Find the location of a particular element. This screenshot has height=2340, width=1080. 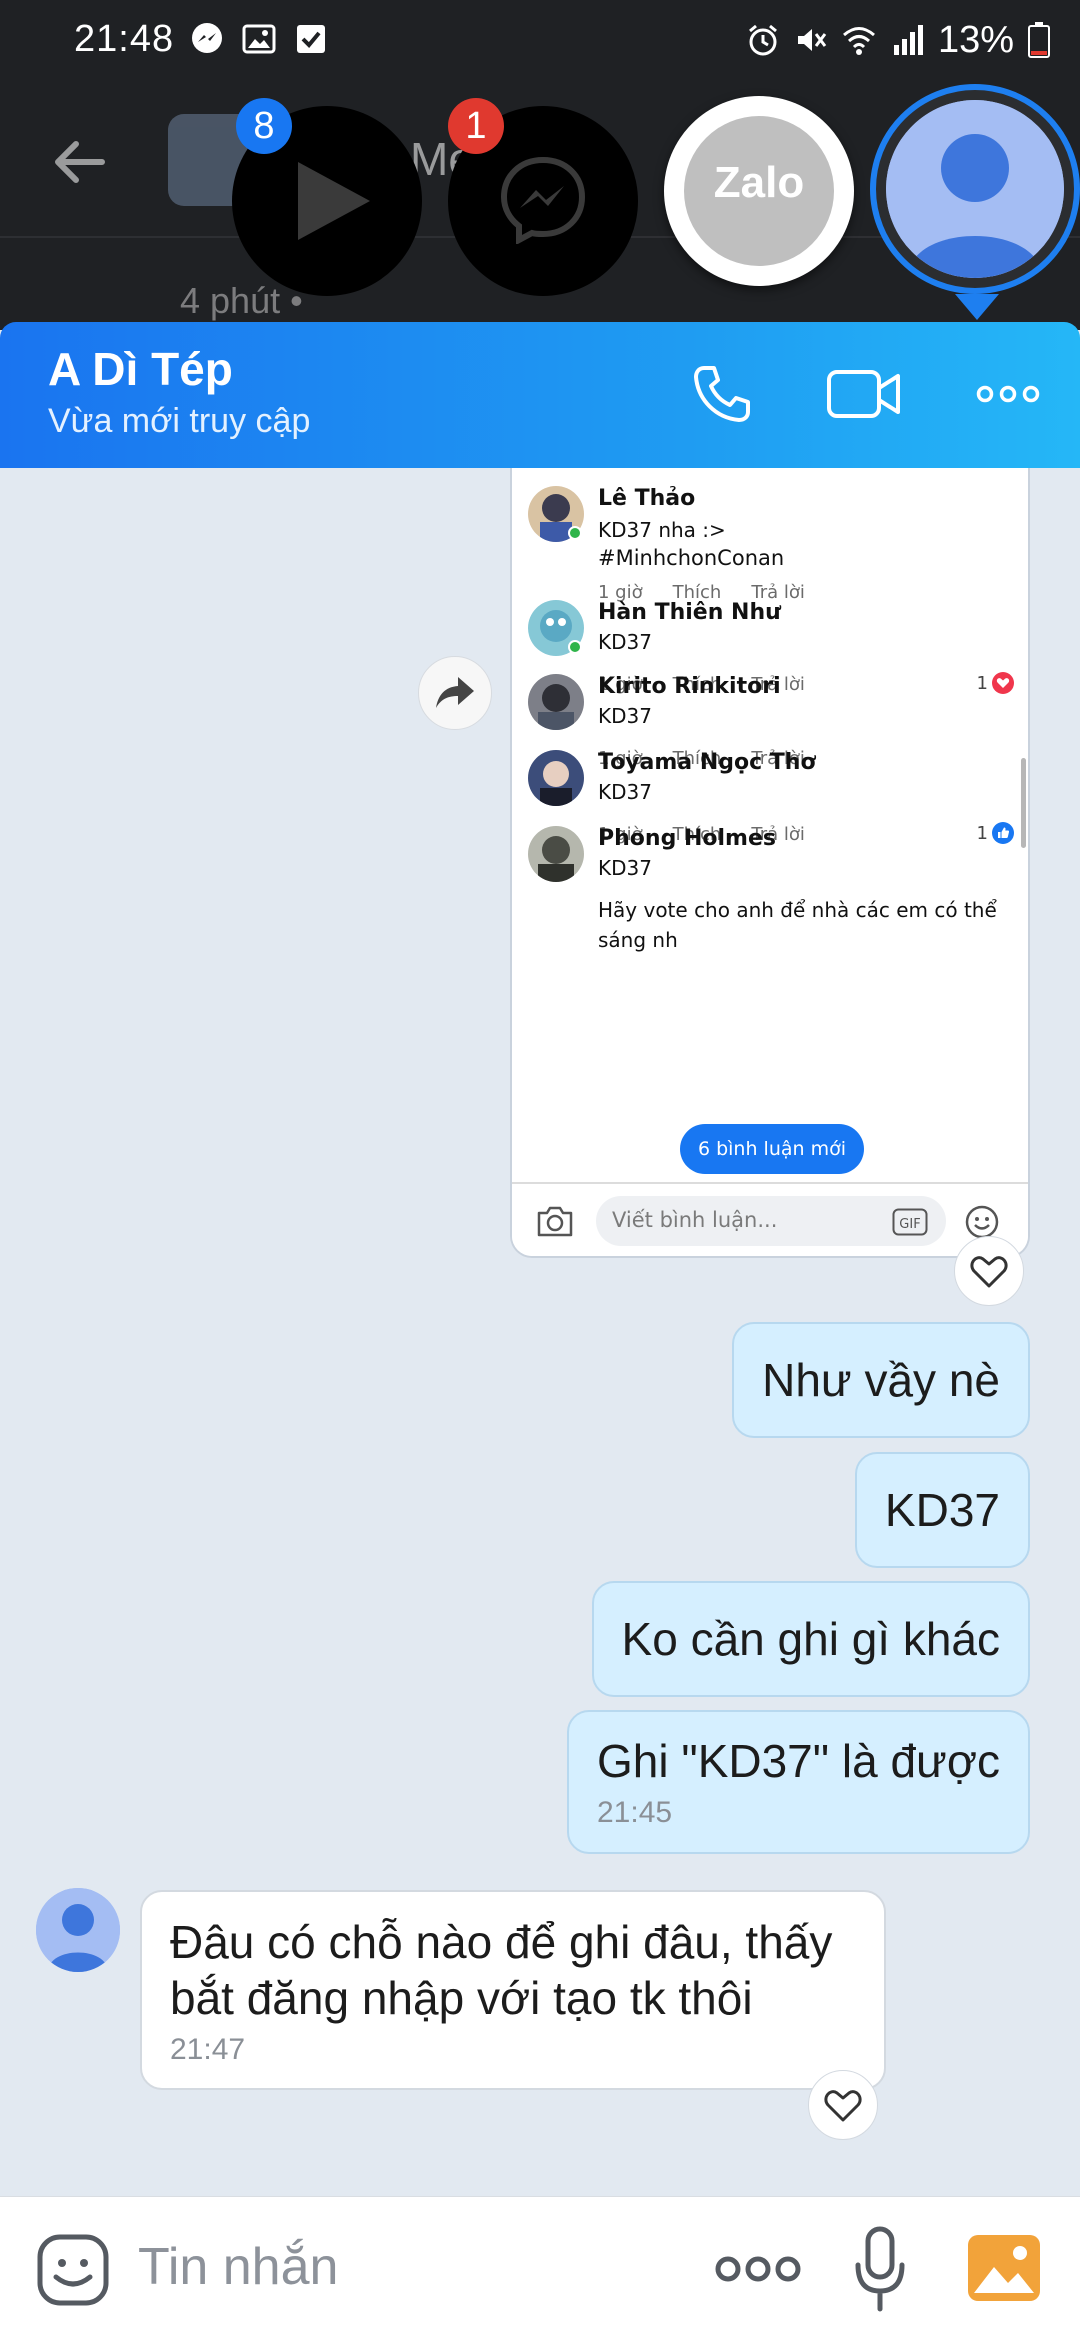

message-text: KD37 is located at coordinates (942, 1510).